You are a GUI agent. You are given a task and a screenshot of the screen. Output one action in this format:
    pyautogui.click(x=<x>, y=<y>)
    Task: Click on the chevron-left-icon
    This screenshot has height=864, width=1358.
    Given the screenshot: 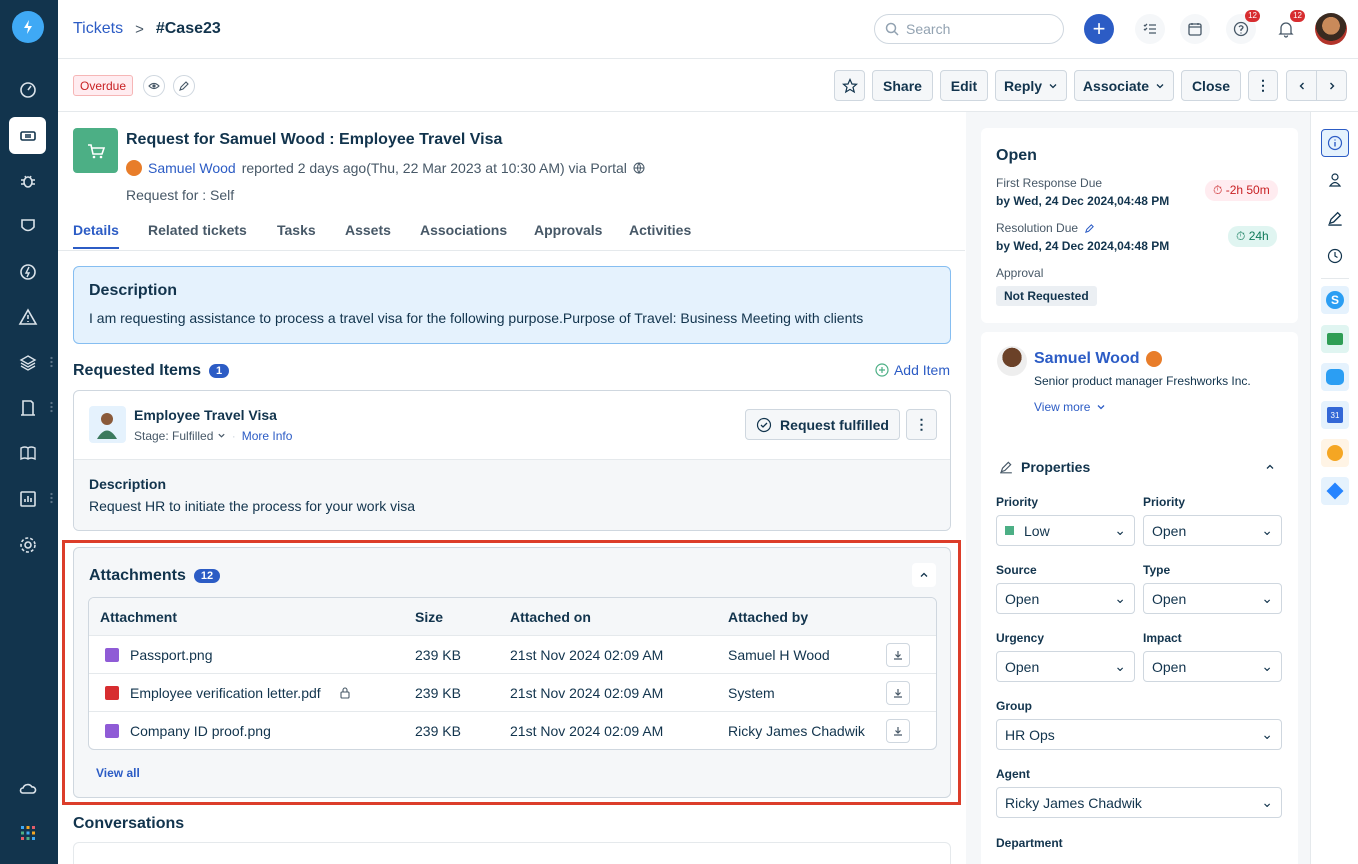 What is the action you would take?
    pyautogui.click(x=1301, y=85)
    